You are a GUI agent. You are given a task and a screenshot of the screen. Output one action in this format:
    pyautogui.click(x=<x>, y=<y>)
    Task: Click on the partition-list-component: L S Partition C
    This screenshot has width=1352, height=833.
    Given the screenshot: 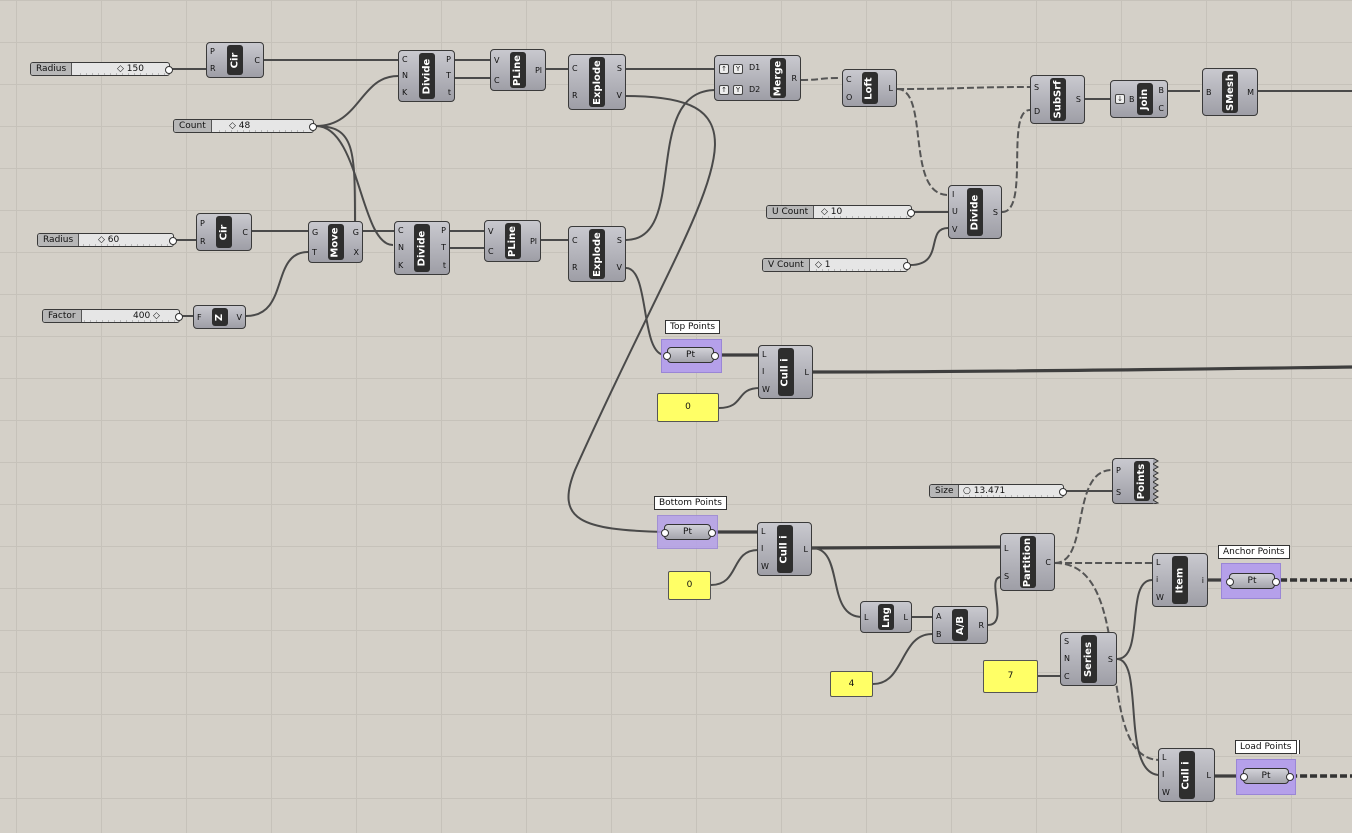 What is the action you would take?
    pyautogui.click(x=1027, y=562)
    